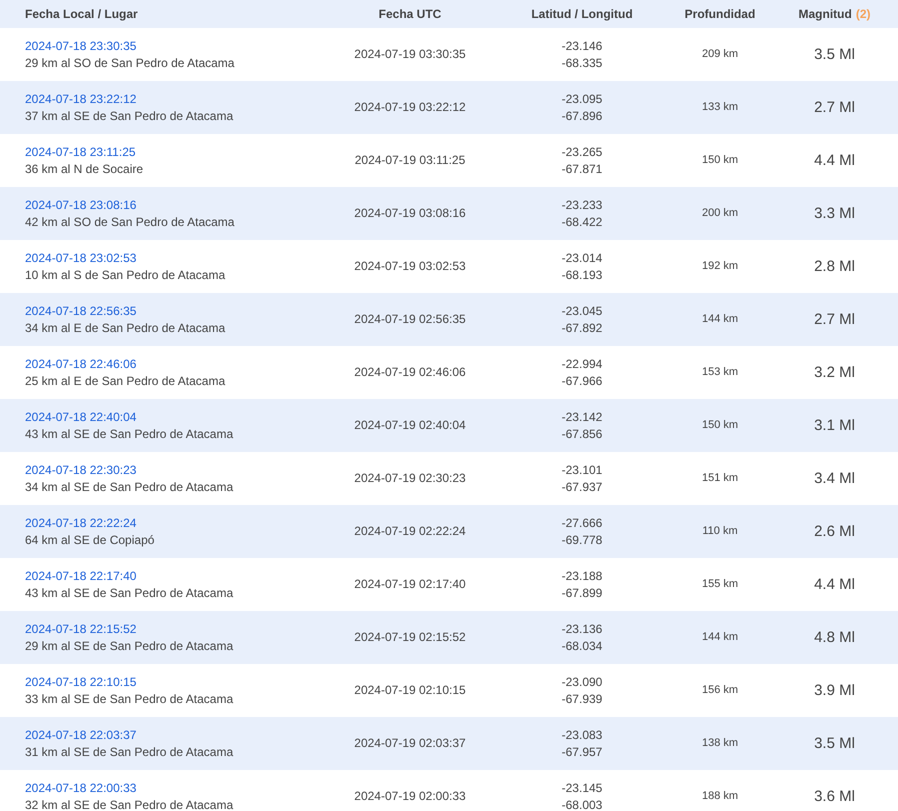  What do you see at coordinates (80, 735) in the screenshot?
I see `date-link: 2024-07-18 22:03:37` at bounding box center [80, 735].